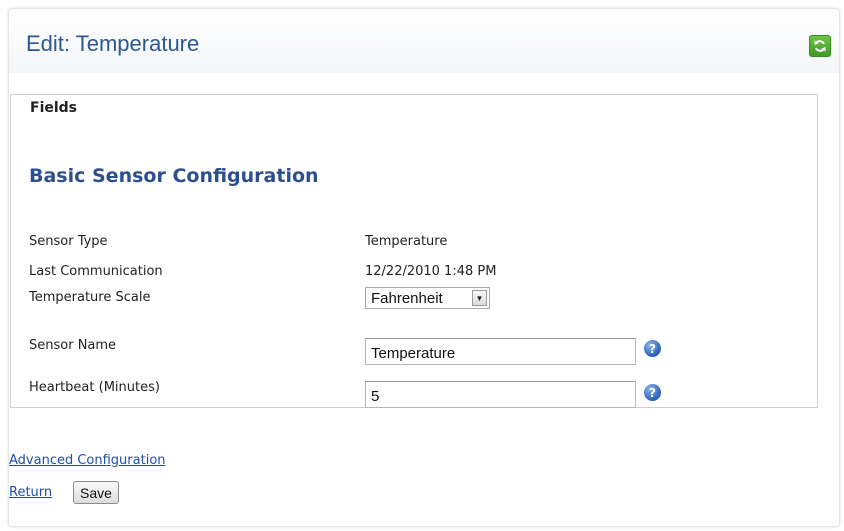  Describe the element at coordinates (424, 41) in the screenshot. I see `panel-header: Edit: Temperature` at that location.